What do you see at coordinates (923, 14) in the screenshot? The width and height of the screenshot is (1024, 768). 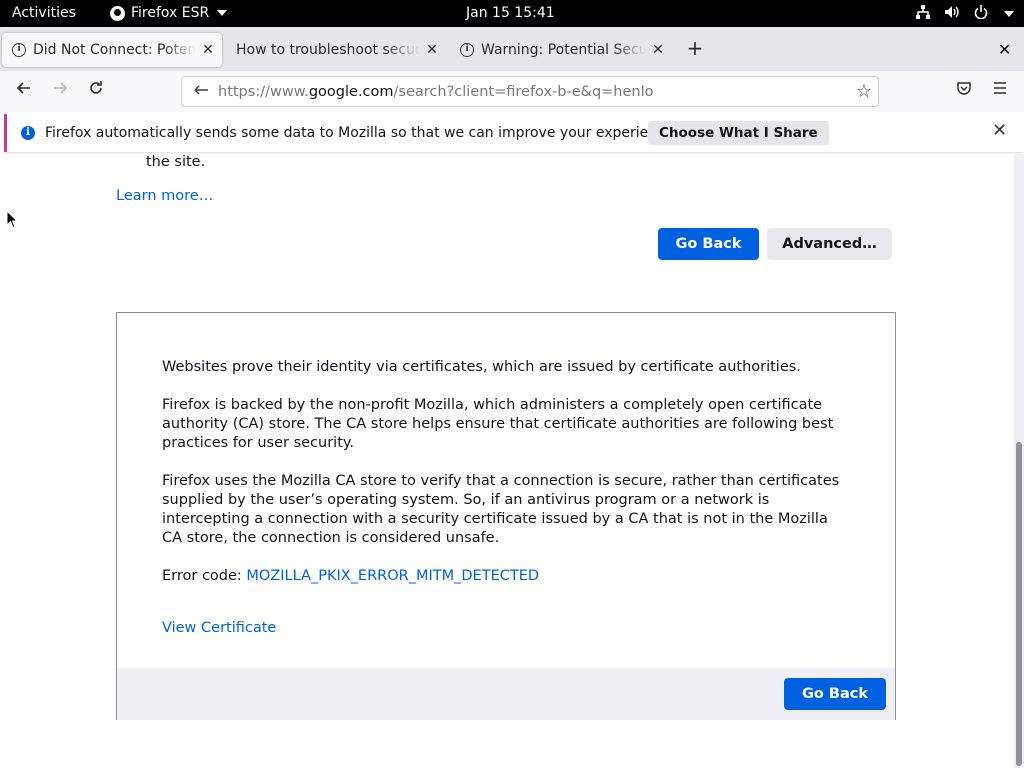 I see `network-icon` at bounding box center [923, 14].